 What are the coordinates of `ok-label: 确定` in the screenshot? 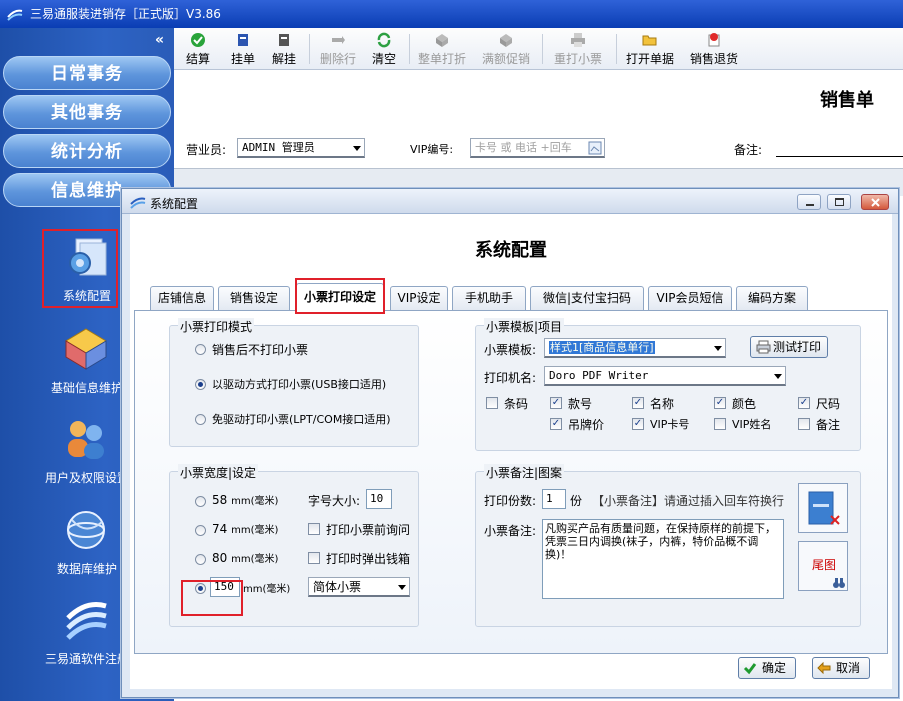 It's located at (773, 668).